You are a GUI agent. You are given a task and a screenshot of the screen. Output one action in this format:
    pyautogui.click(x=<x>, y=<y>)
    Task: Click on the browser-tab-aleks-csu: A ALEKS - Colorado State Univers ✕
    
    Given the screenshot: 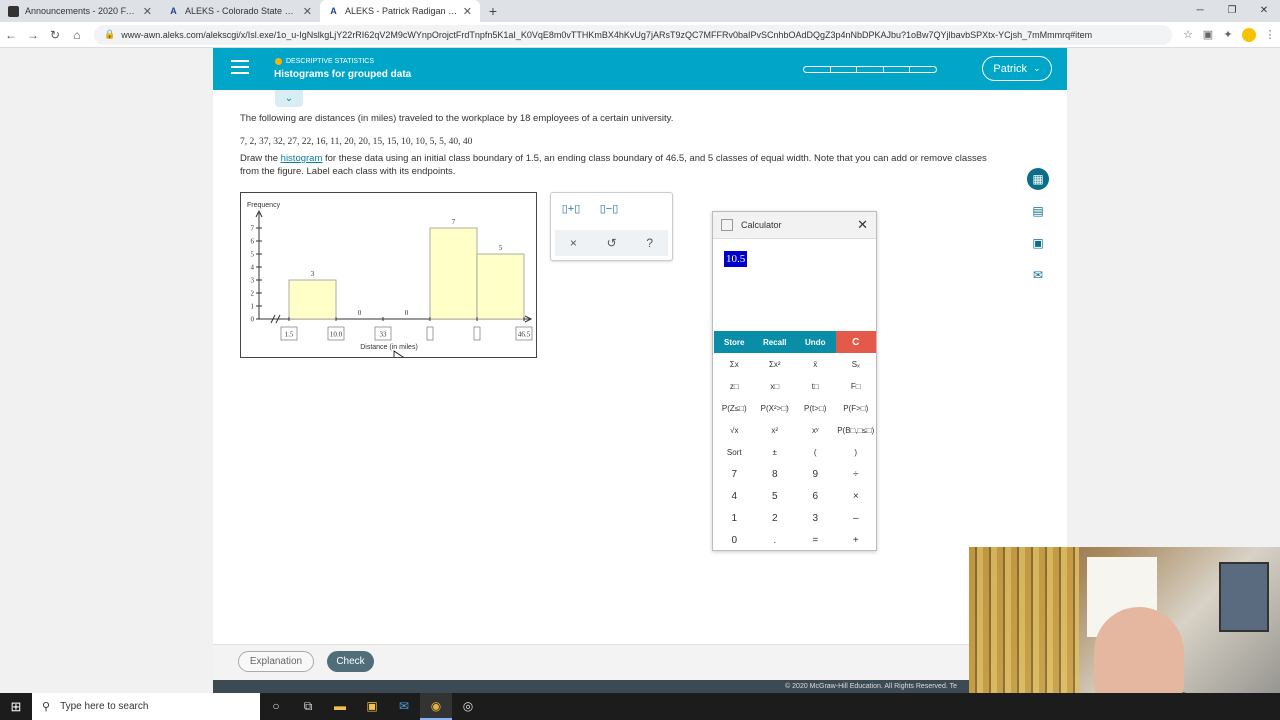 What is the action you would take?
    pyautogui.click(x=240, y=11)
    